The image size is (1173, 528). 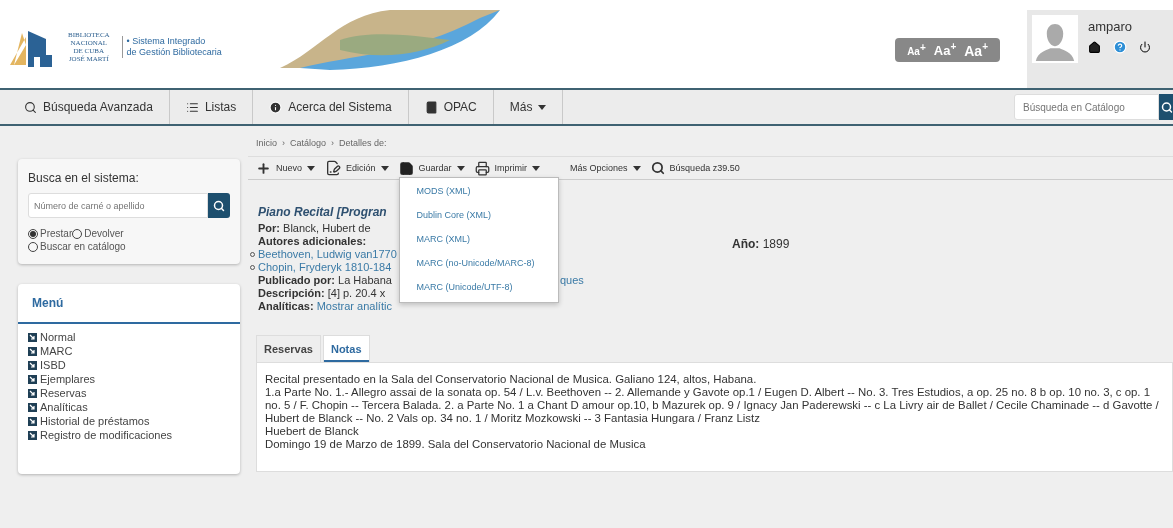 What do you see at coordinates (129, 379) in the screenshot?
I see `menu-item: Ejemplares` at bounding box center [129, 379].